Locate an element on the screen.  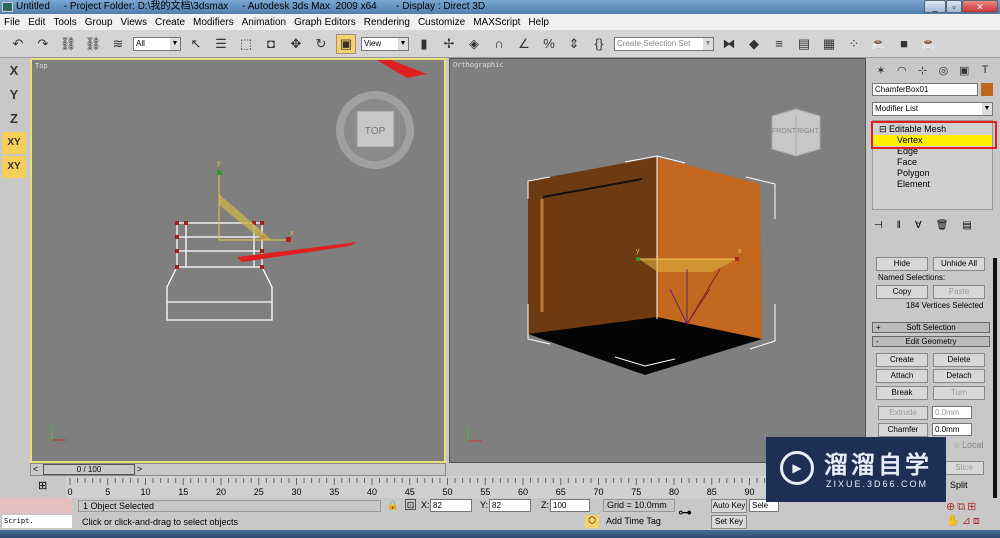
chamfer-button: Chamfer is located at coordinates (903, 430).